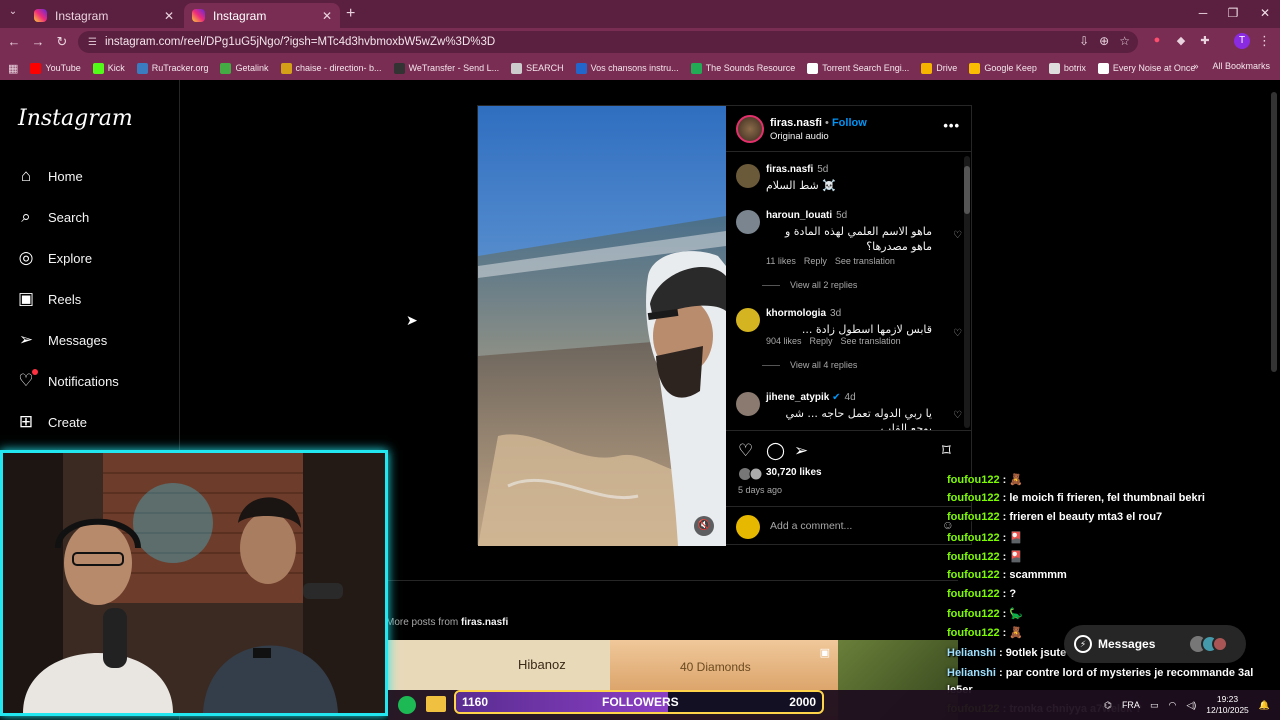 The height and width of the screenshot is (720, 1280). I want to click on view-replies-button: View all 2 replies, so click(823, 285).